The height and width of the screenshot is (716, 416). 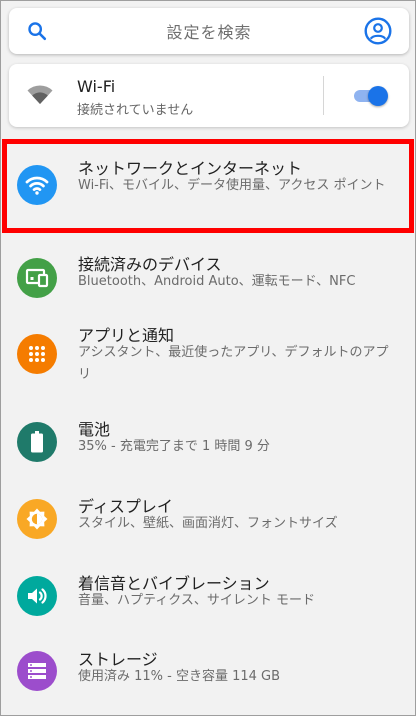 I want to click on wifi-status: 接続されていません, so click(x=135, y=110).